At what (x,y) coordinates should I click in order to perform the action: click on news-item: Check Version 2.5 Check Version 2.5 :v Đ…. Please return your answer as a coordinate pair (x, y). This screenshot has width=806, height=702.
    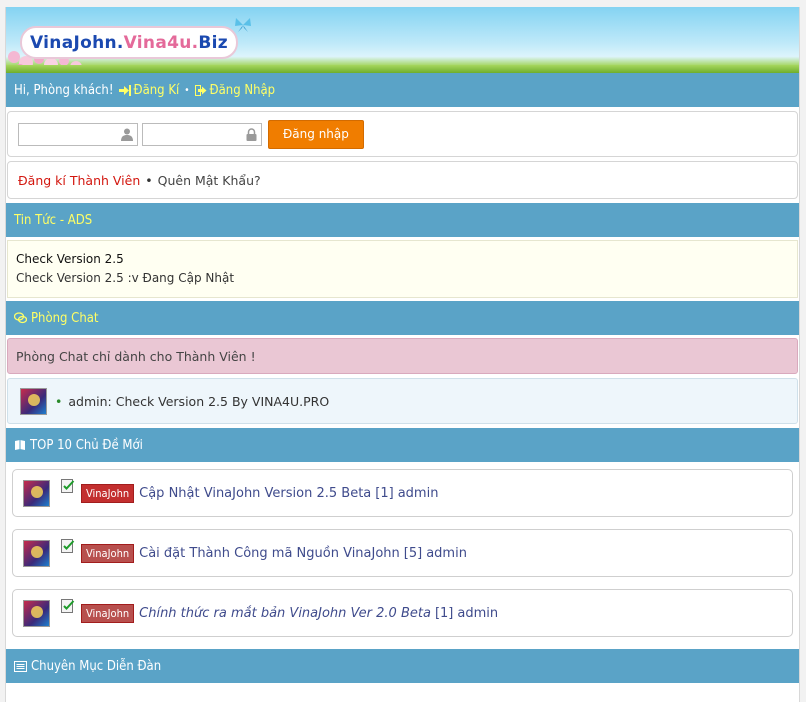
    Looking at the image, I should click on (402, 269).